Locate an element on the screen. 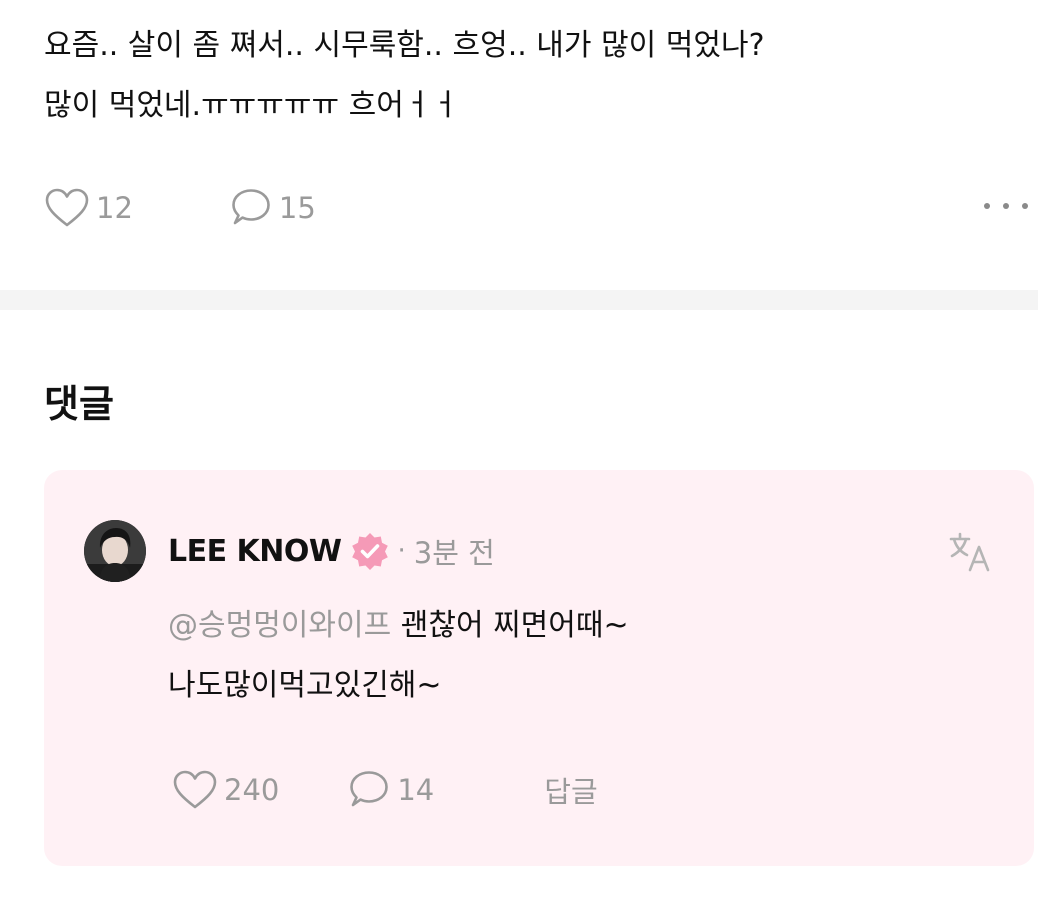  post-like-button: 12 is located at coordinates (88, 208).